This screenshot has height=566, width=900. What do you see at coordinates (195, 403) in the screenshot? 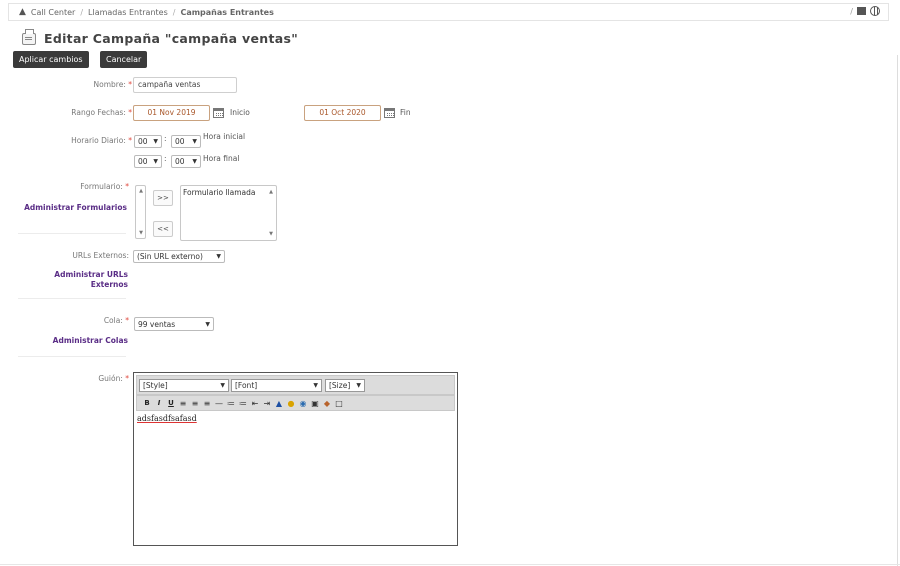
I see `align-center-icon: ≡` at bounding box center [195, 403].